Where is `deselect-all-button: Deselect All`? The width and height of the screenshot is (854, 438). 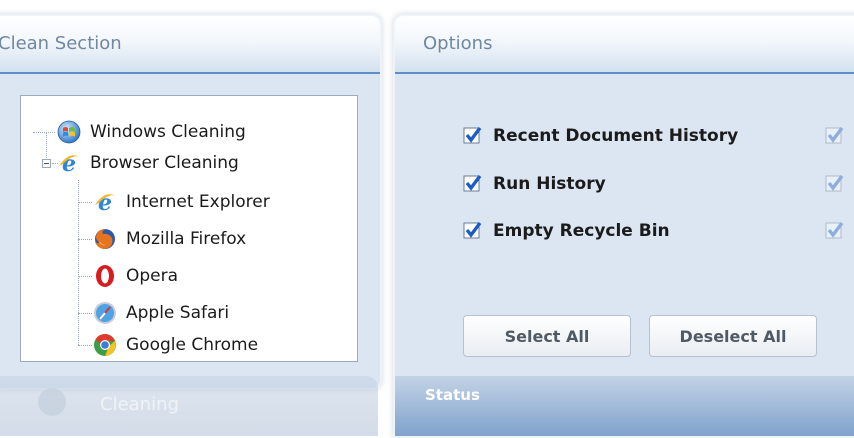
deselect-all-button: Deselect All is located at coordinates (733, 336).